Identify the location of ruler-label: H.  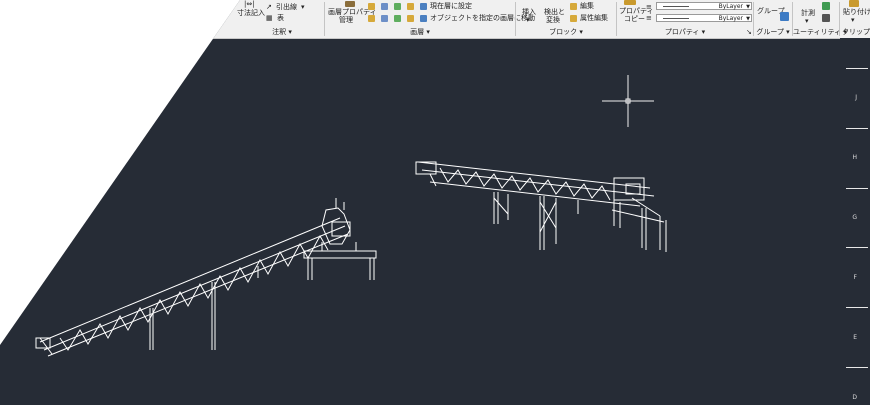
(854, 157).